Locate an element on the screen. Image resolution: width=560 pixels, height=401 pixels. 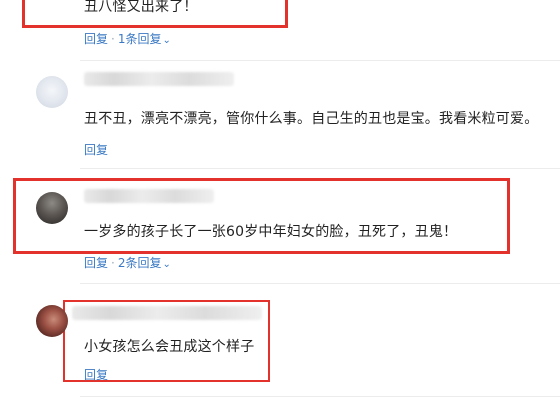
comment-actions: 回复 · 1条回复⌄ is located at coordinates (127, 38).